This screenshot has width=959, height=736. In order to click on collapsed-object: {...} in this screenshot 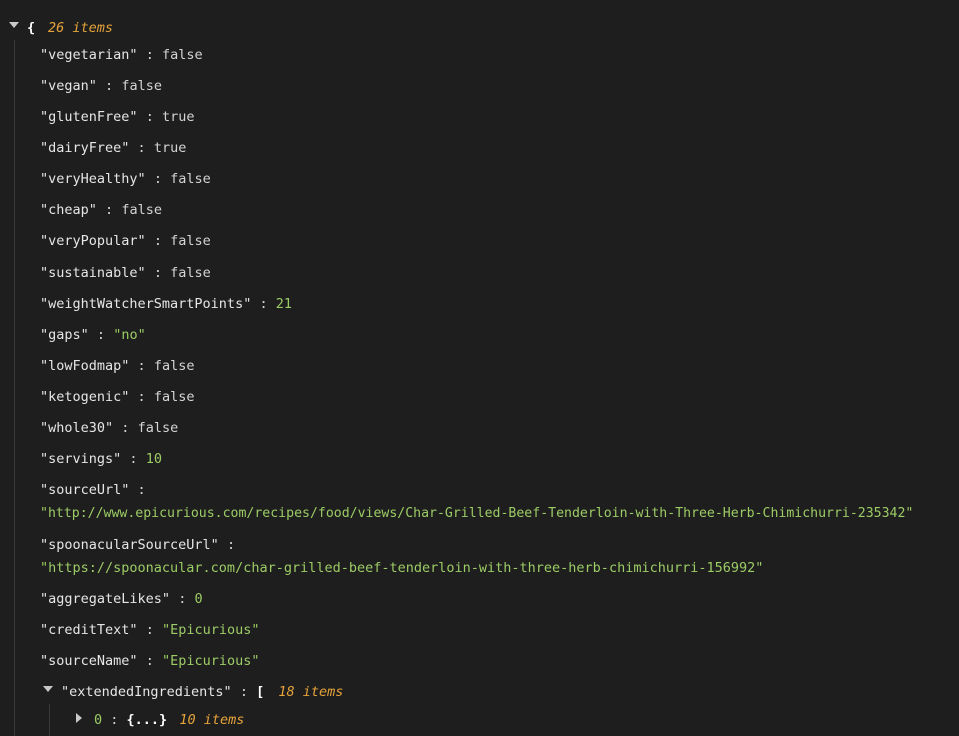, I will do `click(147, 720)`.